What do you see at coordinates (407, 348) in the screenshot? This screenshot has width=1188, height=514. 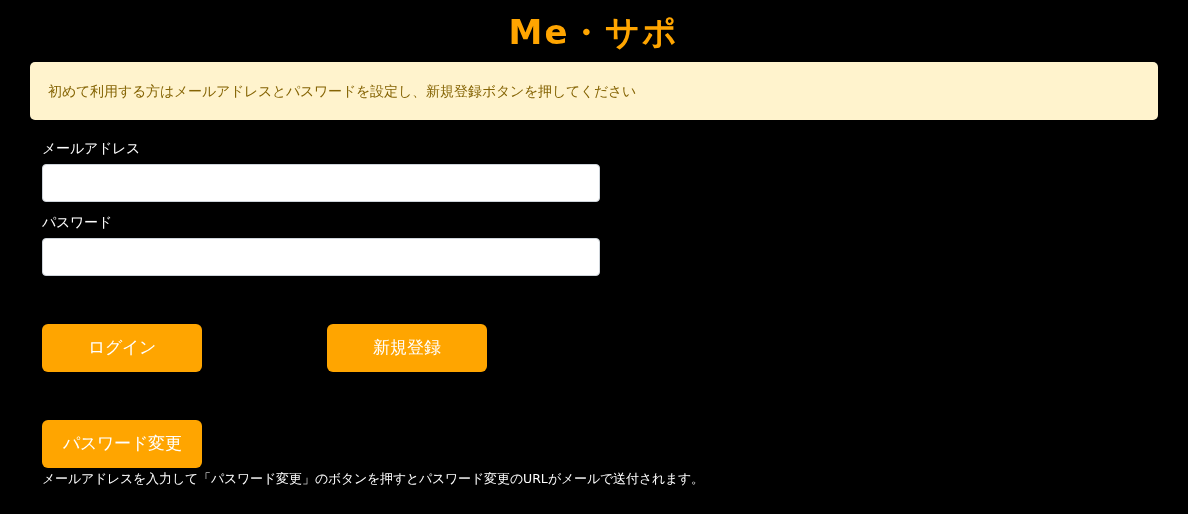 I see `register-button: 新規登録` at bounding box center [407, 348].